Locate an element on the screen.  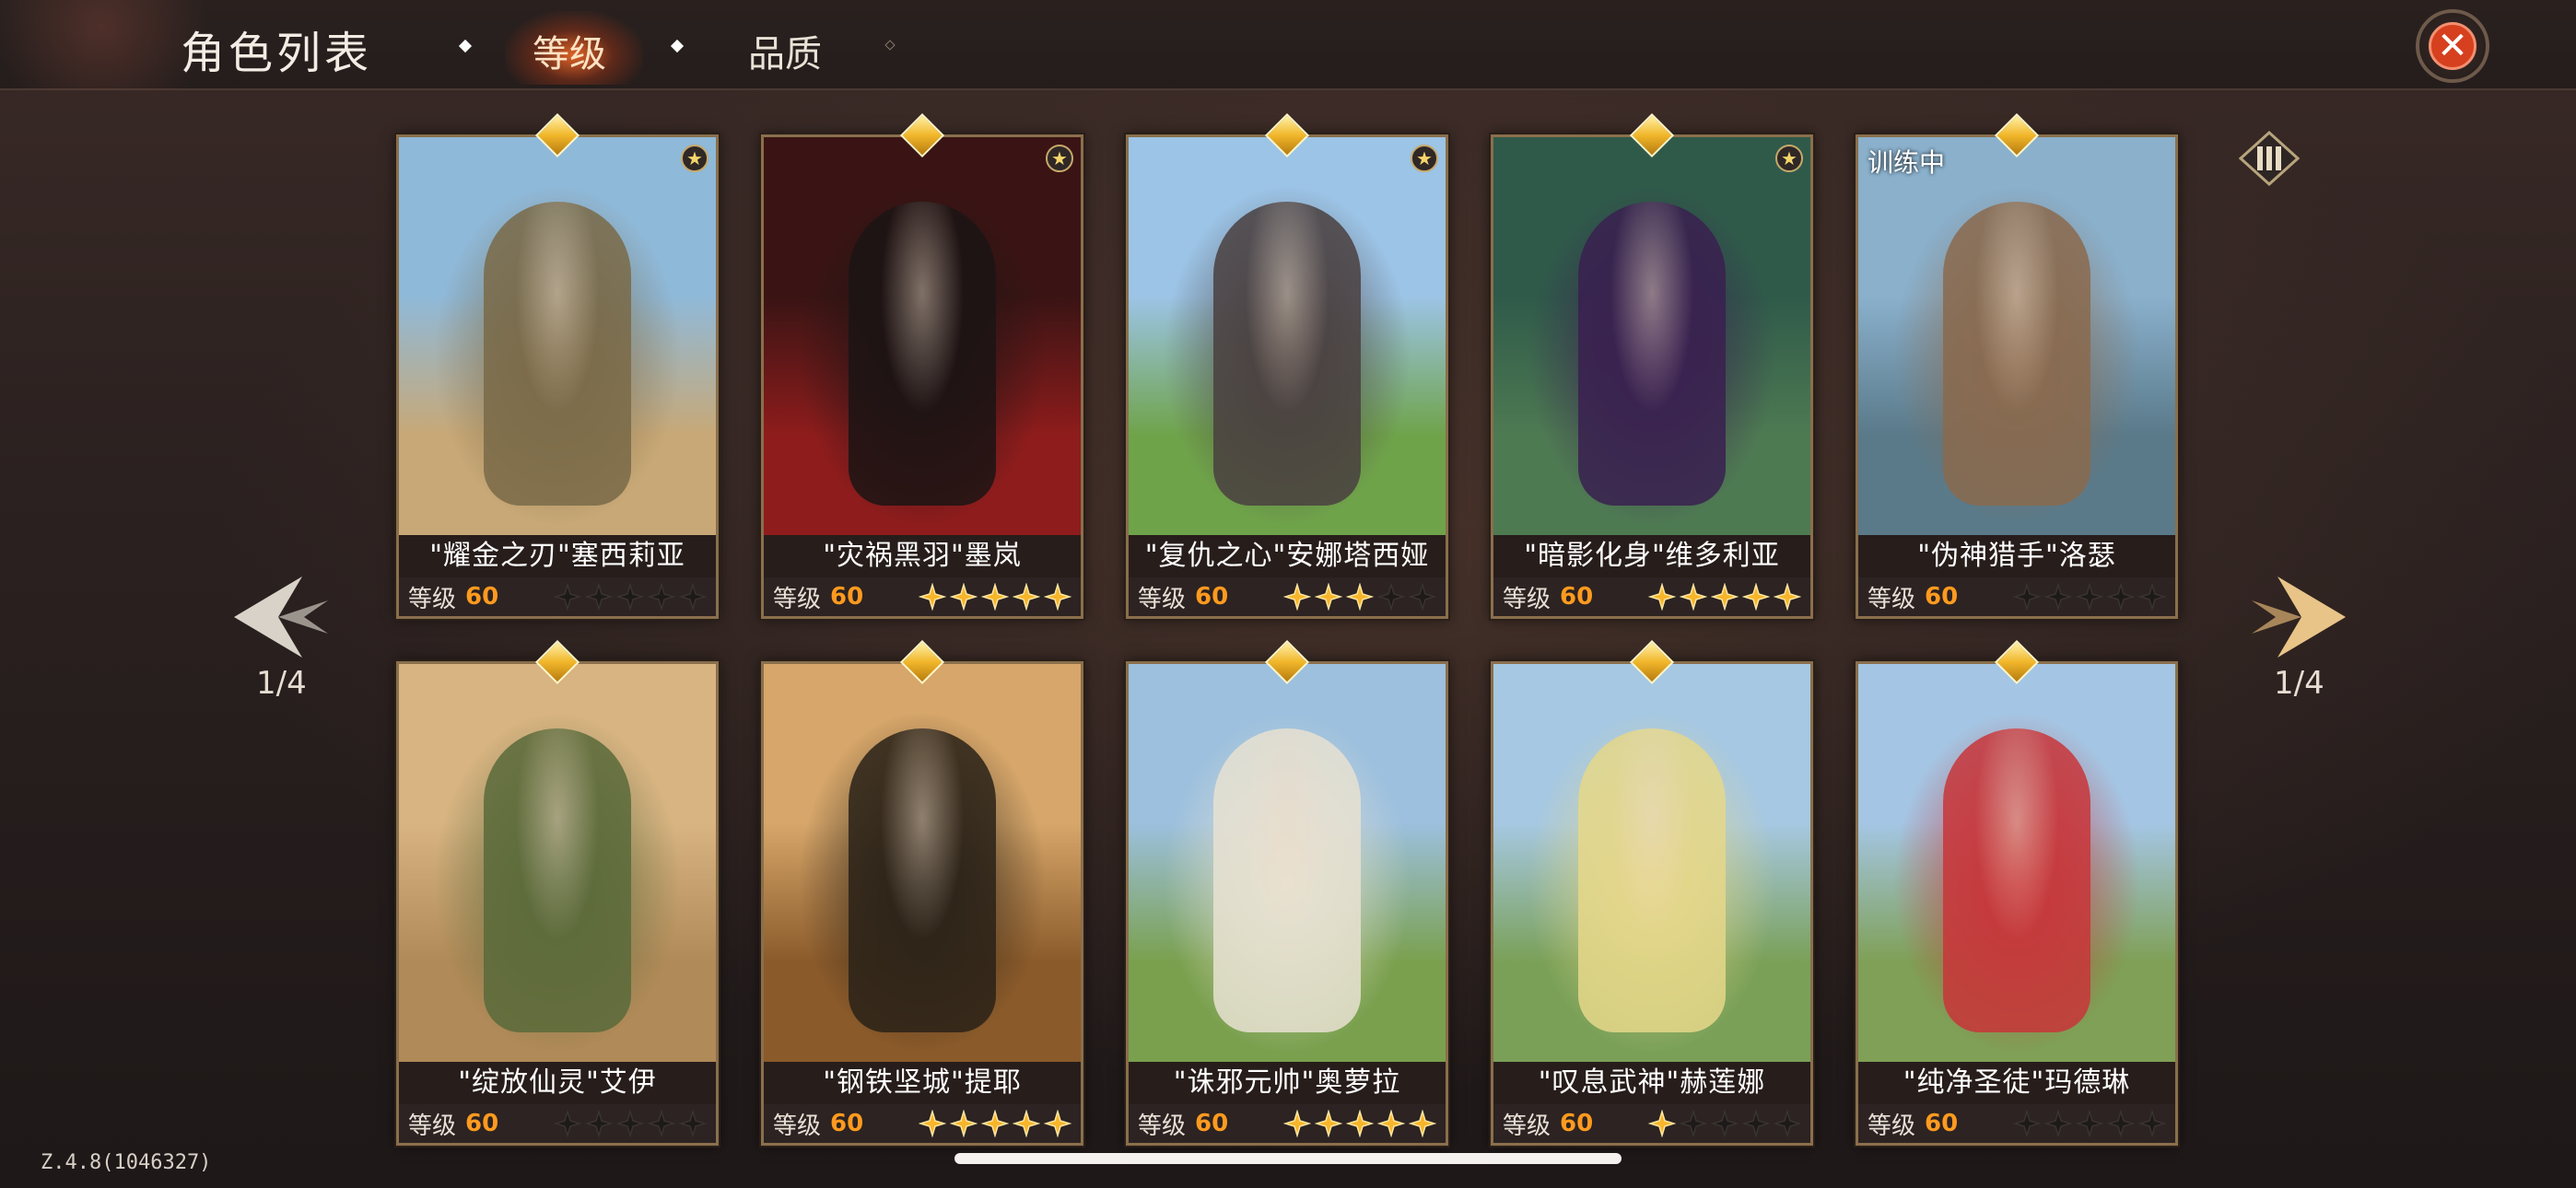
character-name: "伪神猎手"洛瑟 is located at coordinates (2016, 556).